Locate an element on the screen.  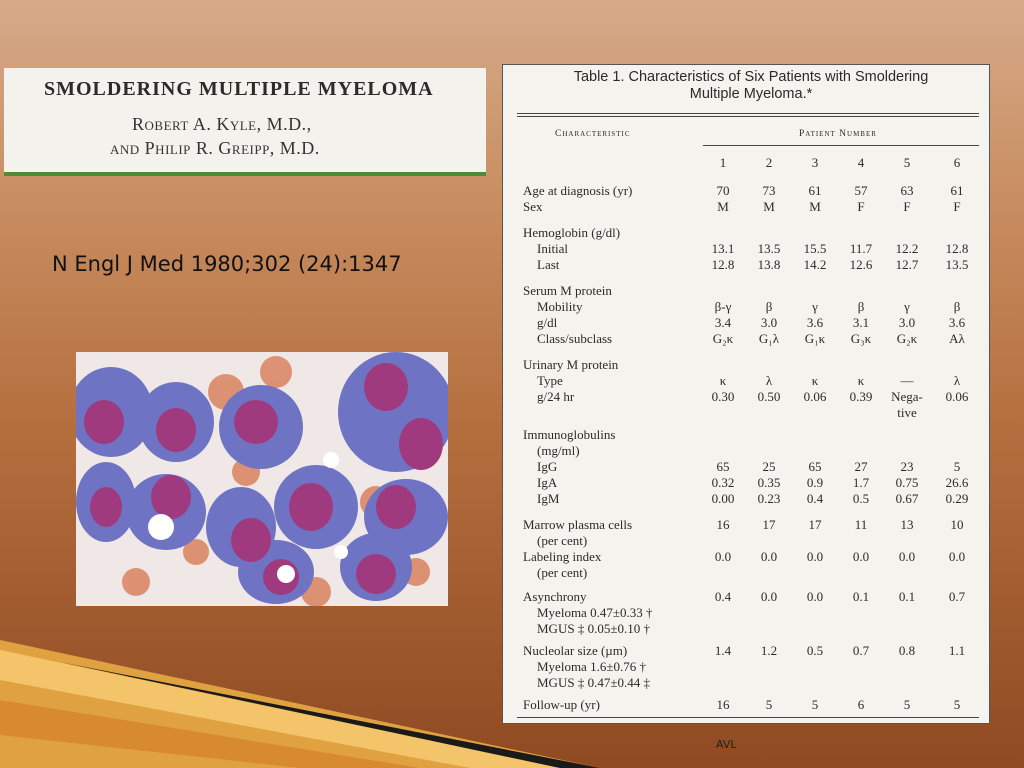
author-line-1: Robert A. Kyle, M.D., is located at coordinates (222, 124).